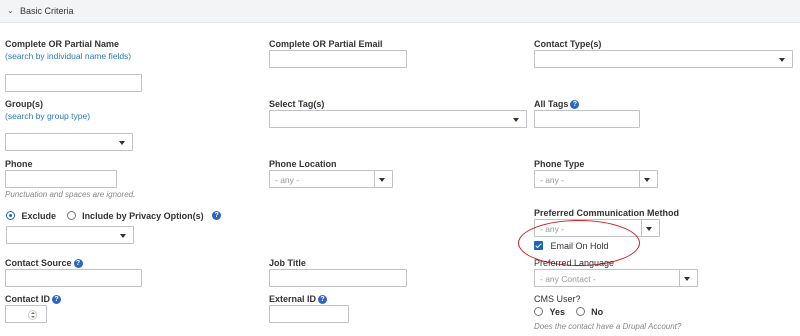 The width and height of the screenshot is (800, 336). Describe the element at coordinates (608, 326) in the screenshot. I see `cms-user-note: Does the contact have a Drupal Account?` at that location.